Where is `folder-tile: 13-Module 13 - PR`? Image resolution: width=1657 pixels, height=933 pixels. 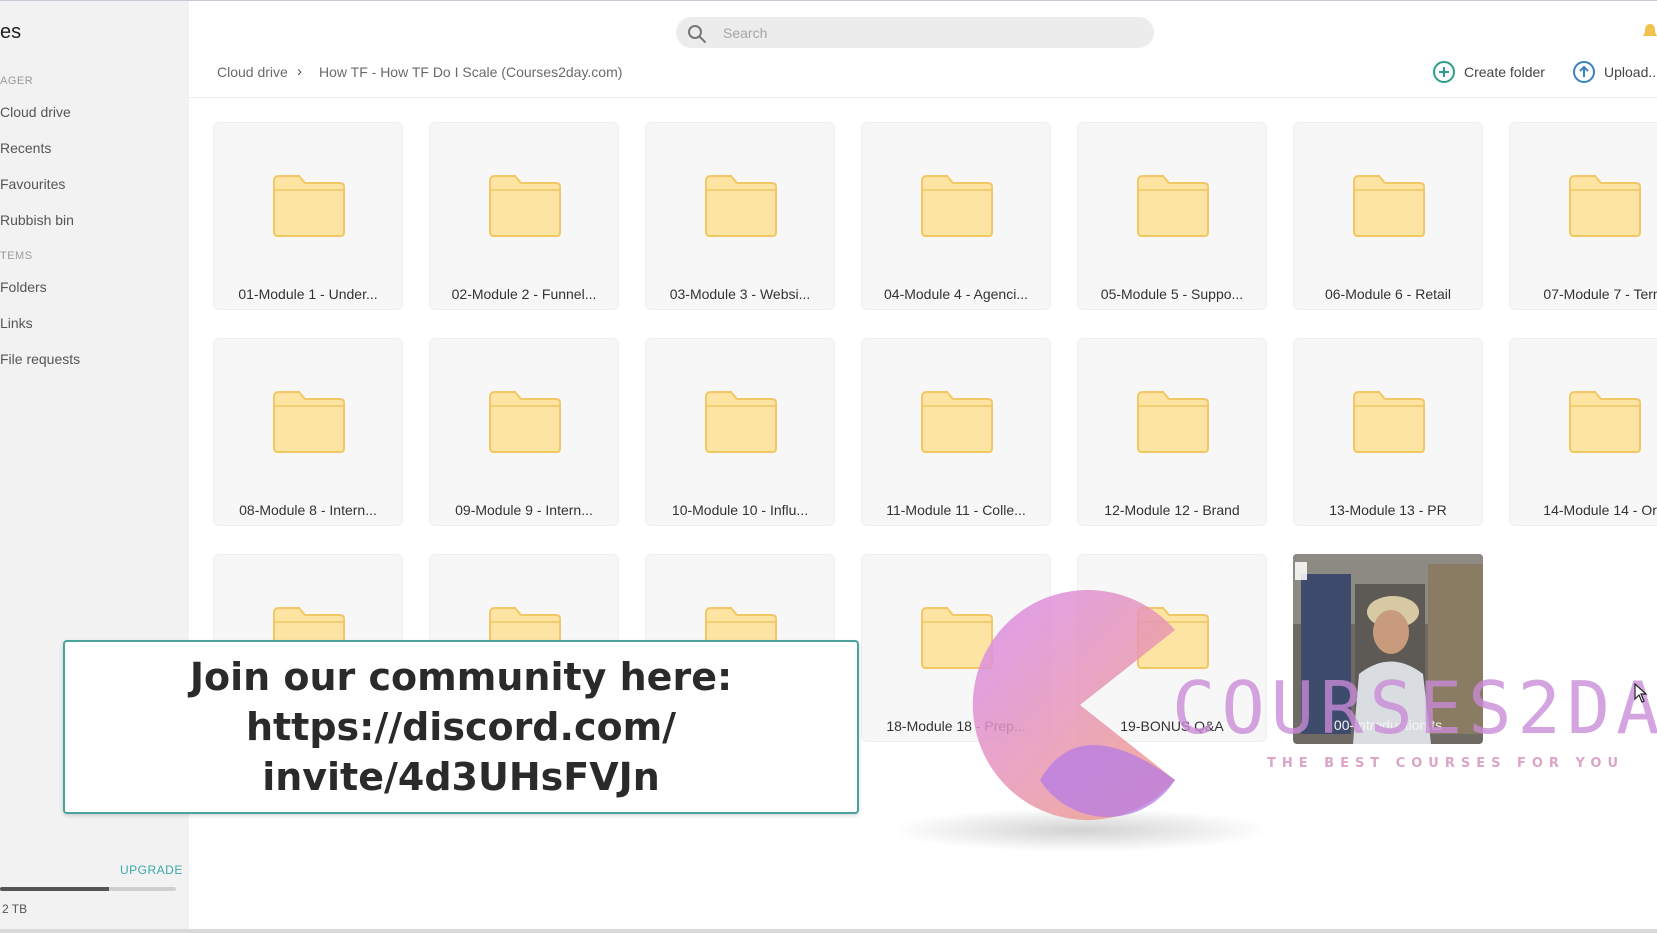 folder-tile: 13-Module 13 - PR is located at coordinates (1388, 432).